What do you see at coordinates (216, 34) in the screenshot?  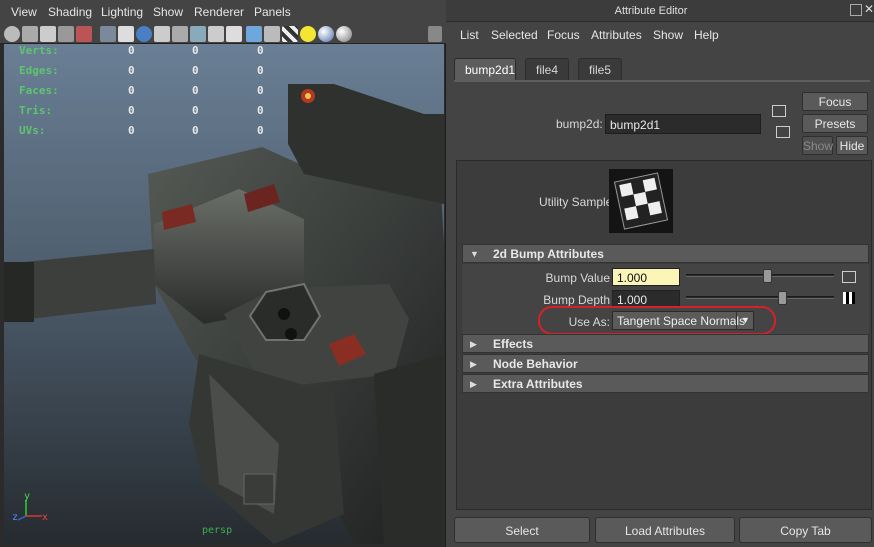 I see `isolate-icon` at bounding box center [216, 34].